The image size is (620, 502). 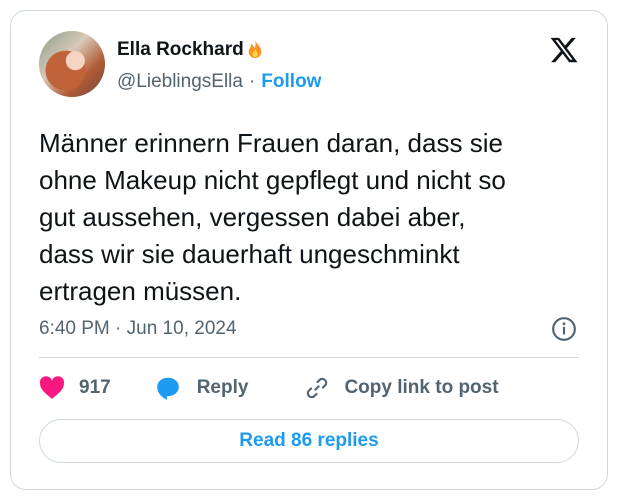 What do you see at coordinates (317, 388) in the screenshot?
I see `link-icon` at bounding box center [317, 388].